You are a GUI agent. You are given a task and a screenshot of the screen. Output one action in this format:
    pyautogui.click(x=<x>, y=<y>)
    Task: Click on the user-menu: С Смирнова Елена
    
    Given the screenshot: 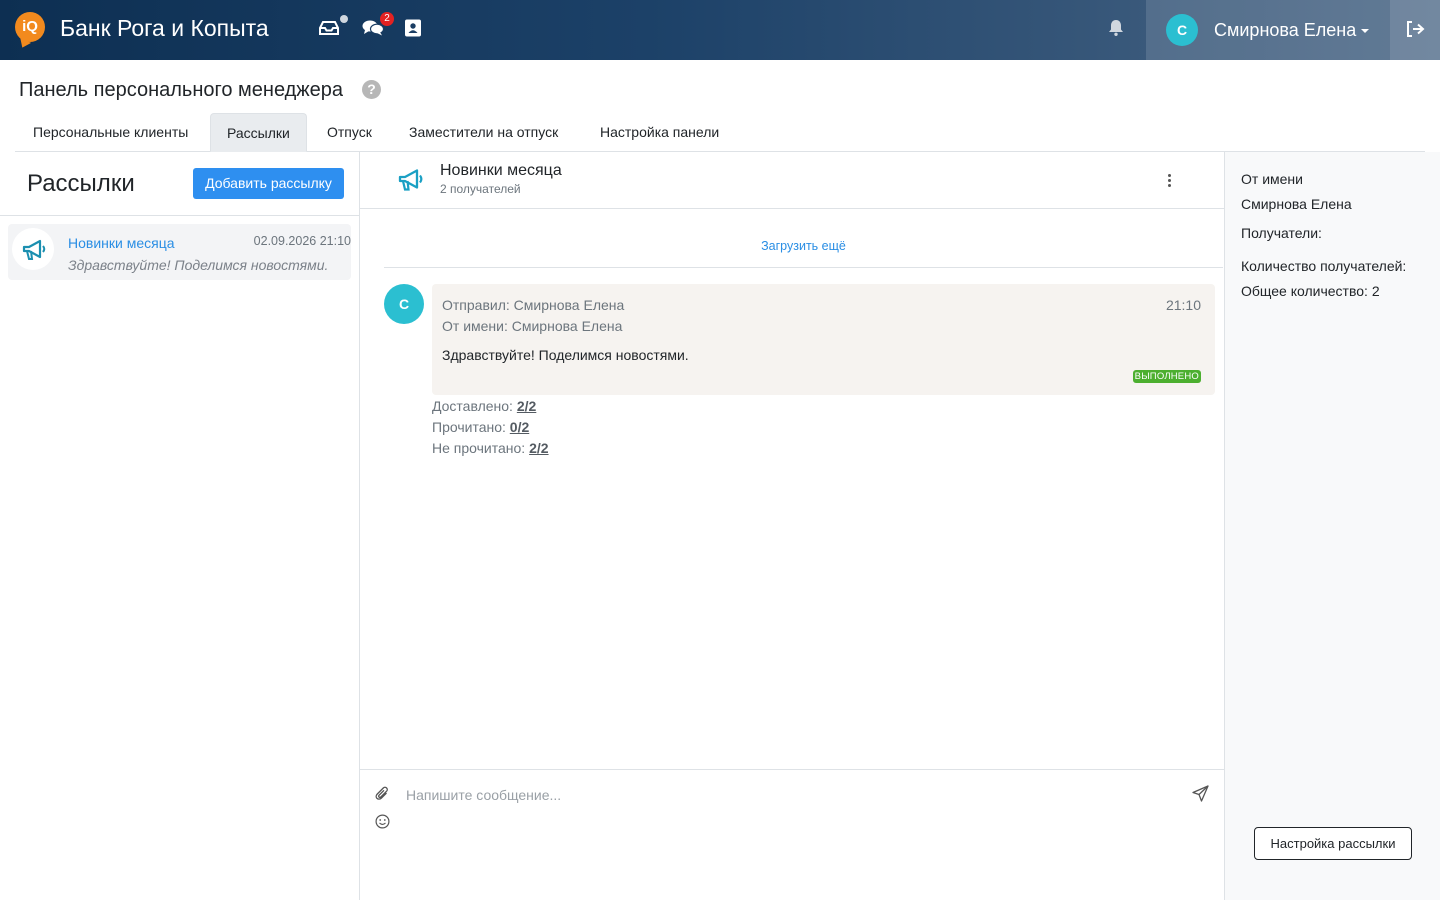 What is the action you would take?
    pyautogui.click(x=1268, y=30)
    